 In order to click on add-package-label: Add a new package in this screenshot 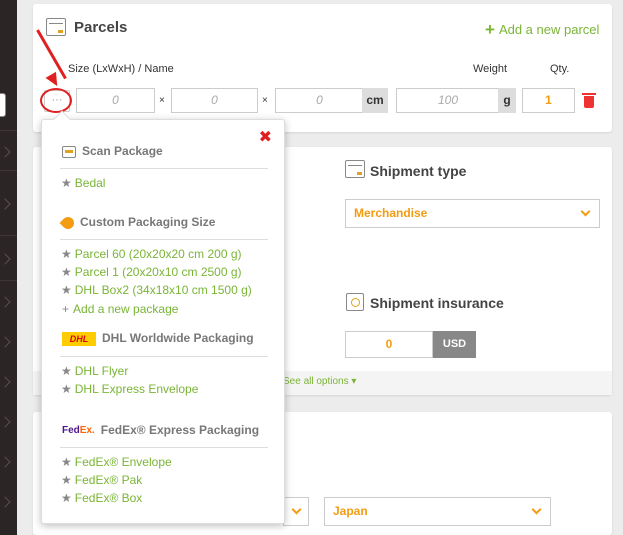, I will do `click(126, 309)`.